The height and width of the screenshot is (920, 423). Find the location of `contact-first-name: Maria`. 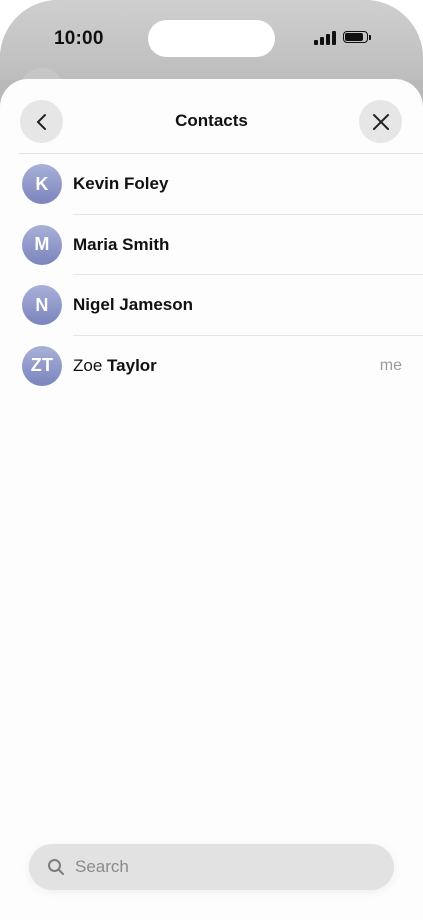

contact-first-name: Maria is located at coordinates (95, 244).